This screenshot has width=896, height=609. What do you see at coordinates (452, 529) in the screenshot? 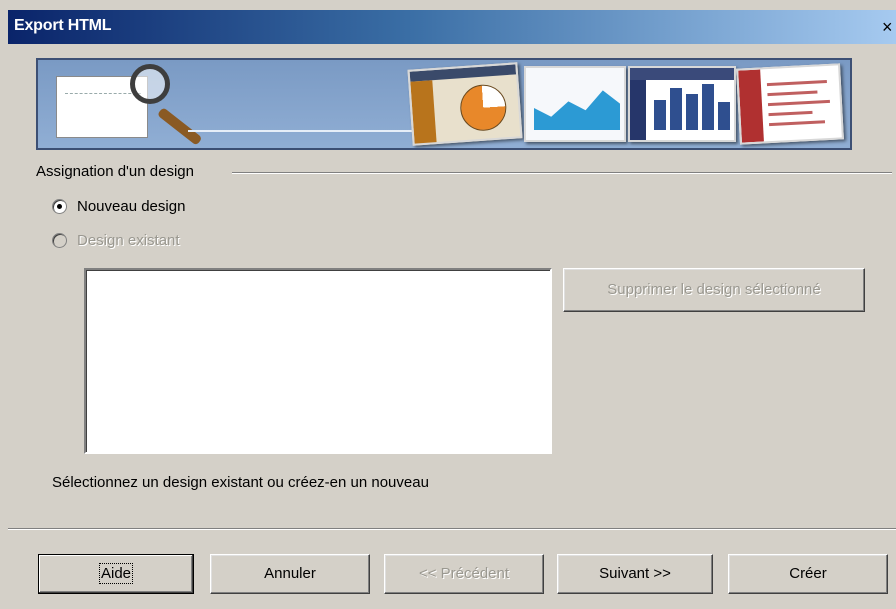
I see `footer-separator` at bounding box center [452, 529].